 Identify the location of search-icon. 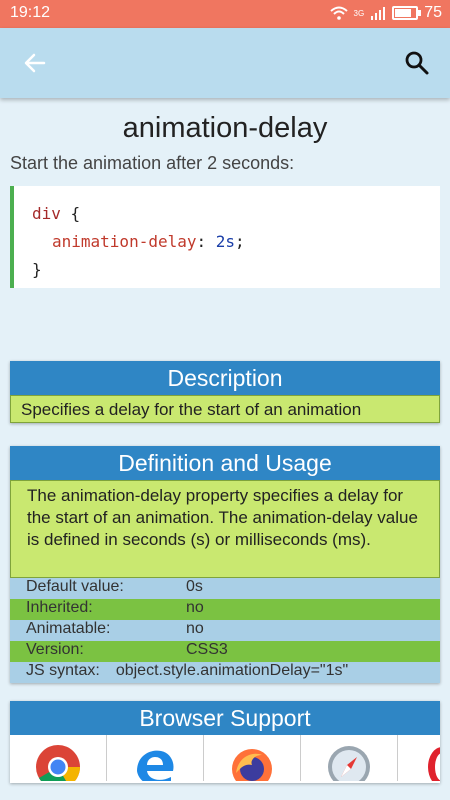
(417, 63).